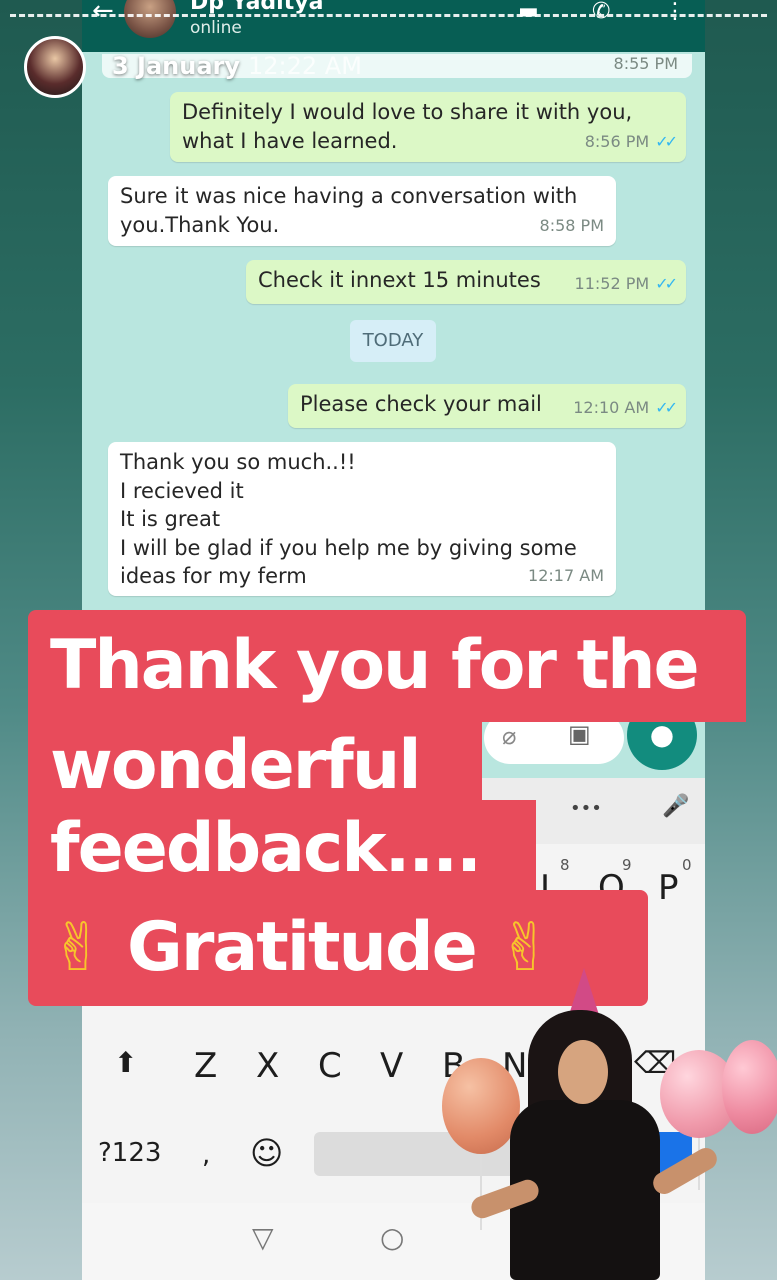 The image size is (777, 1280). I want to click on message-time: 11:52 PM, so click(612, 283).